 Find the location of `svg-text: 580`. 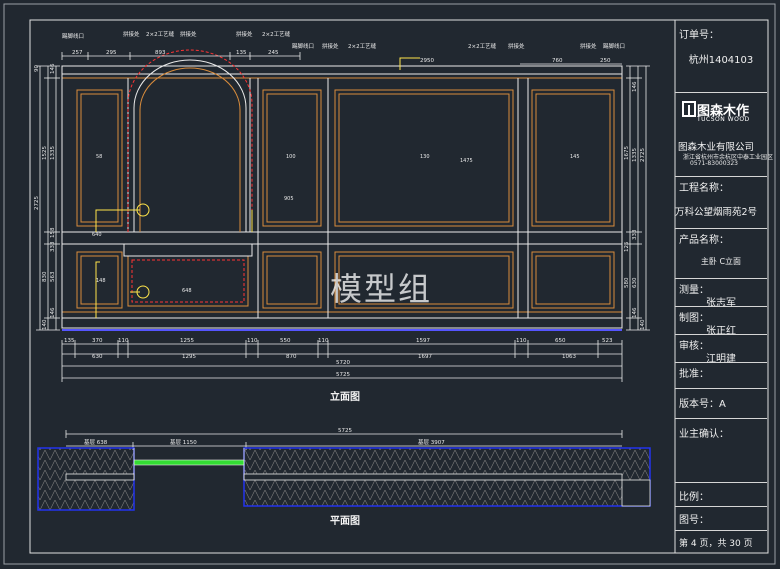

svg-text: 580 is located at coordinates (627, 282).